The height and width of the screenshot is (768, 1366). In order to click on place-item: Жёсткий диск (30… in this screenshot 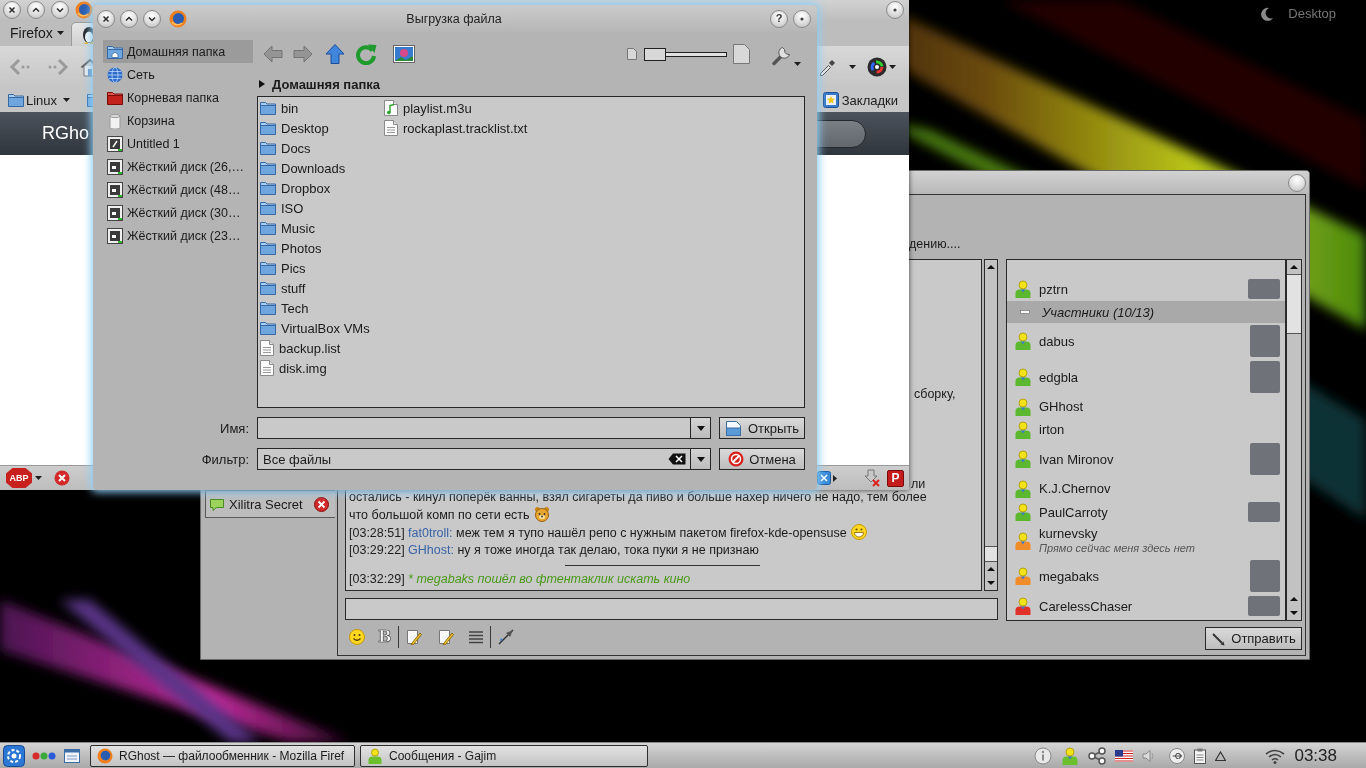, I will do `click(178, 212)`.